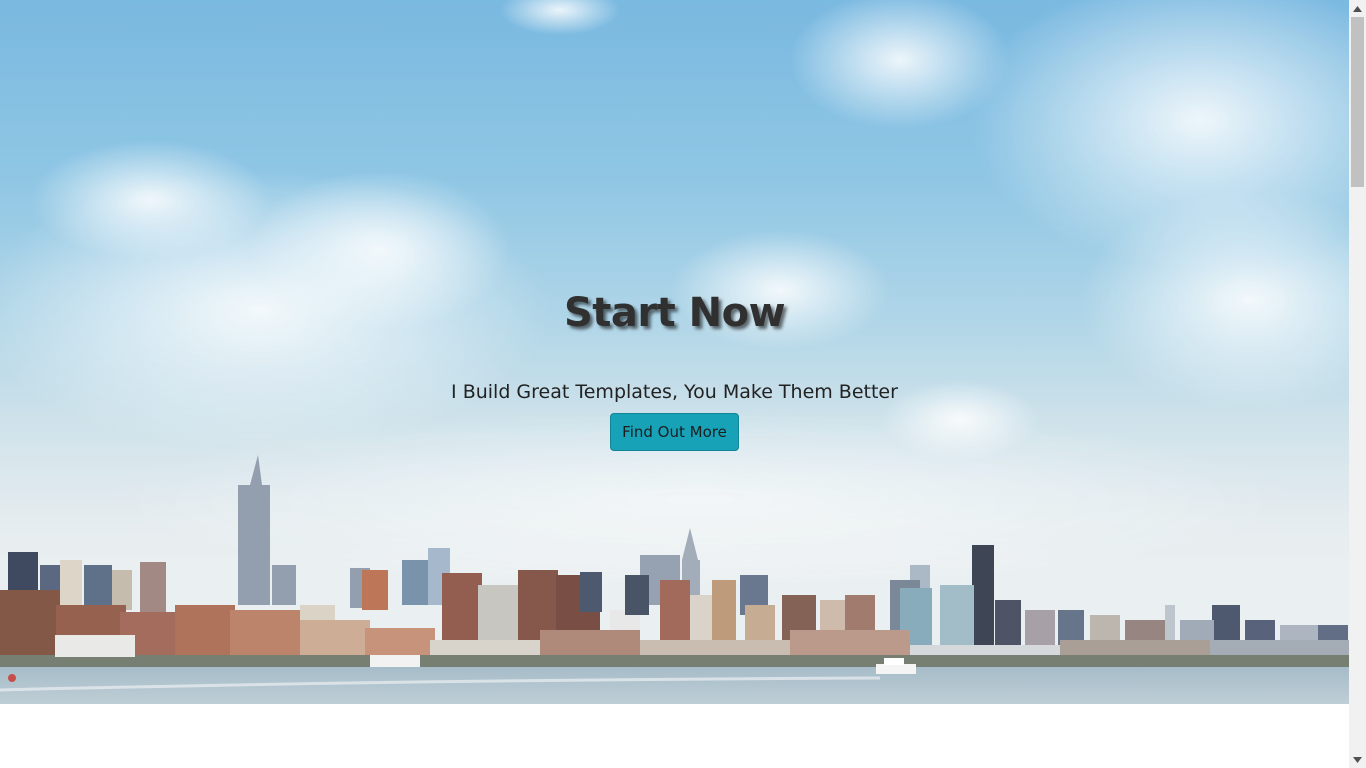  I want to click on content-section-below-hero, so click(674, 736).